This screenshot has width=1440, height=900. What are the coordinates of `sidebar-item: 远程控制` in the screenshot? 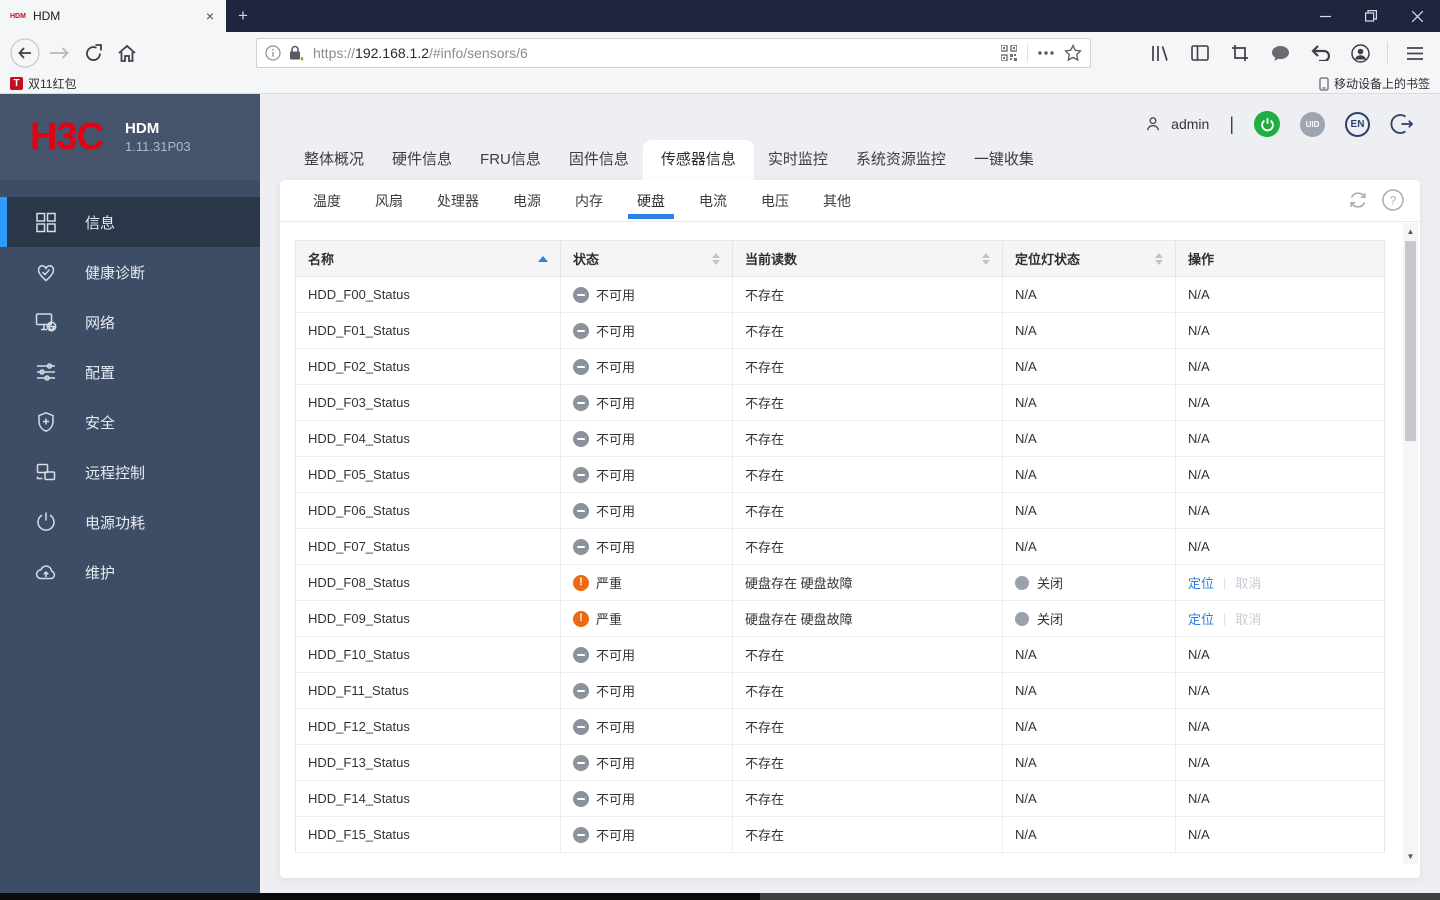 It's located at (130, 472).